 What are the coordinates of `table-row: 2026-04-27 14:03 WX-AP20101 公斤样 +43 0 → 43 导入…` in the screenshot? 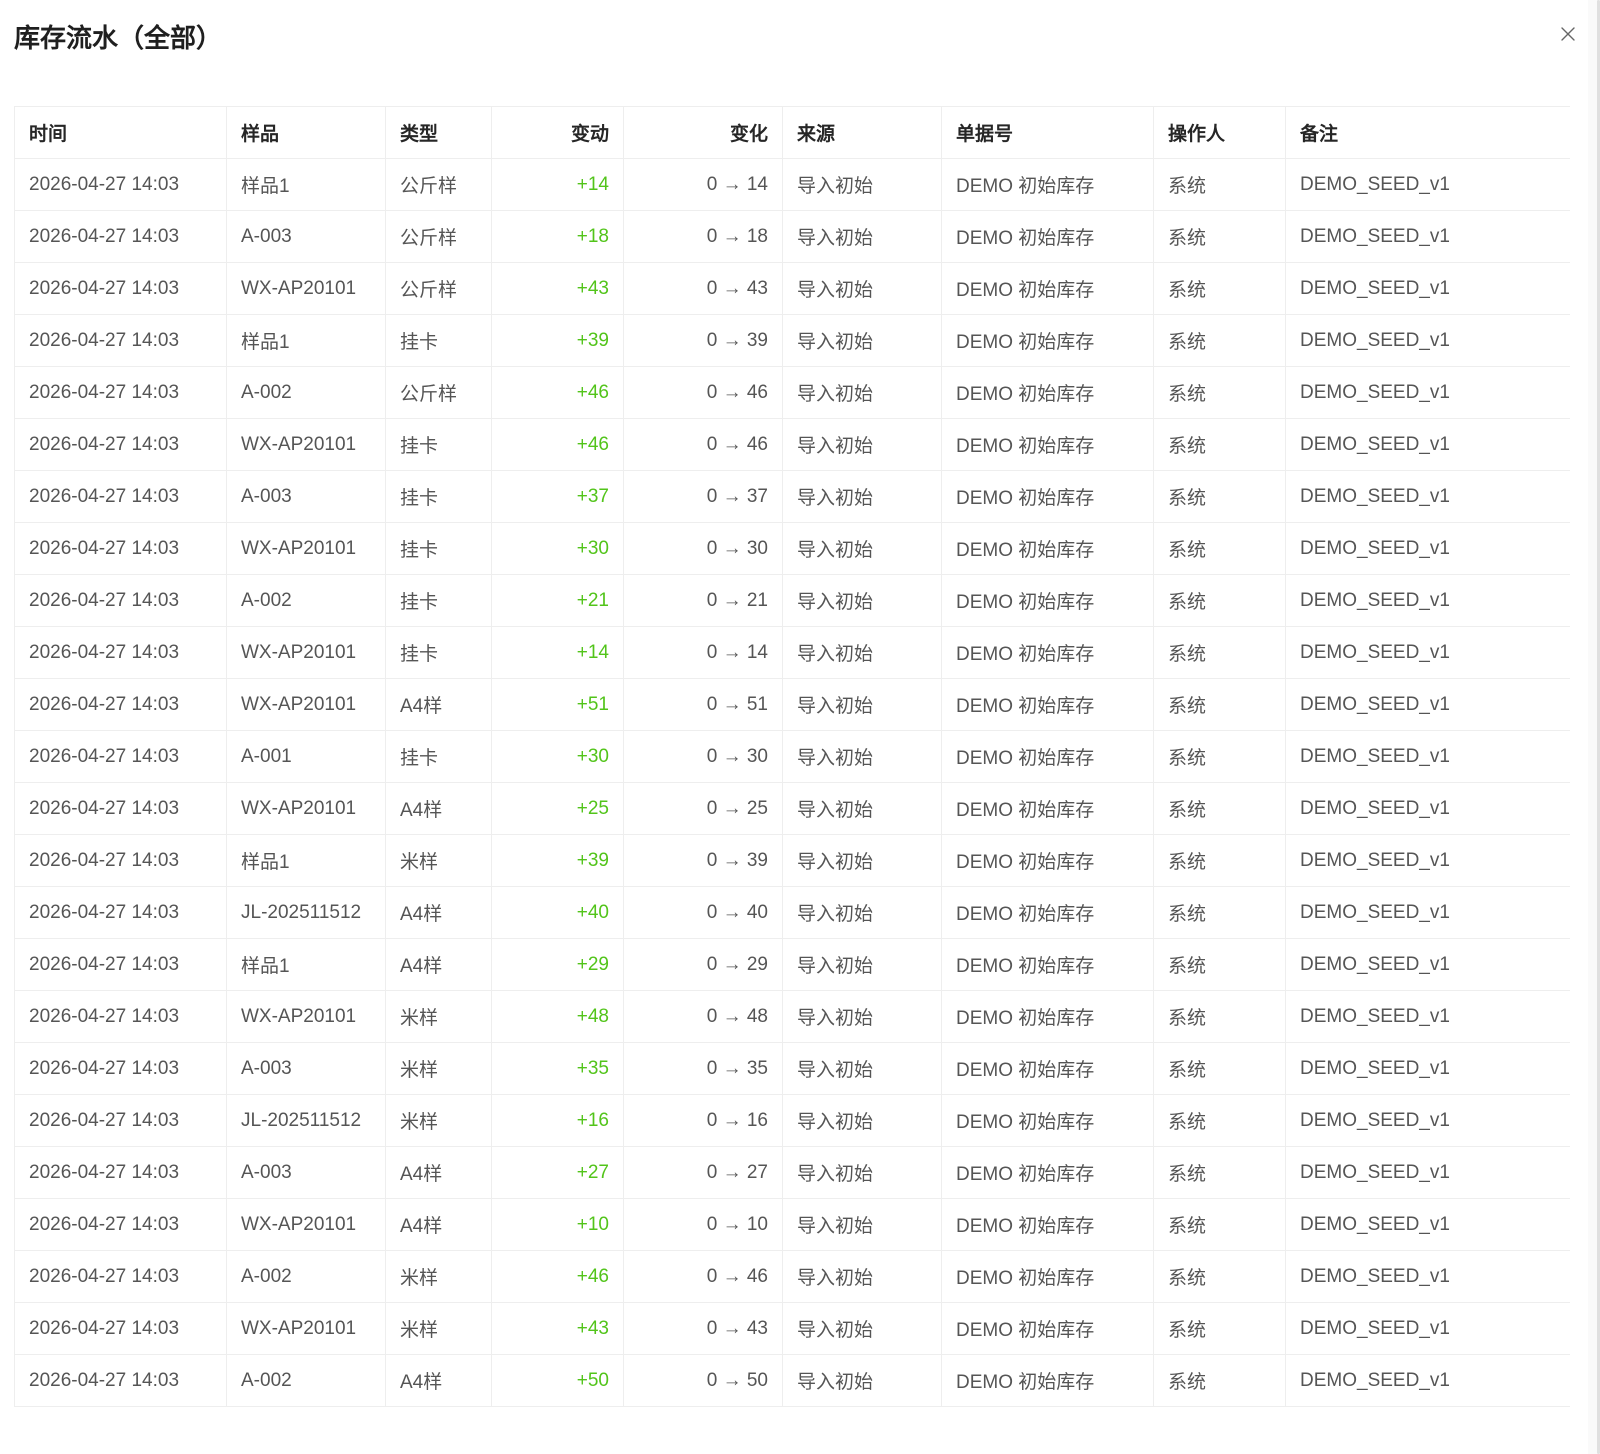 It's located at (792, 288).